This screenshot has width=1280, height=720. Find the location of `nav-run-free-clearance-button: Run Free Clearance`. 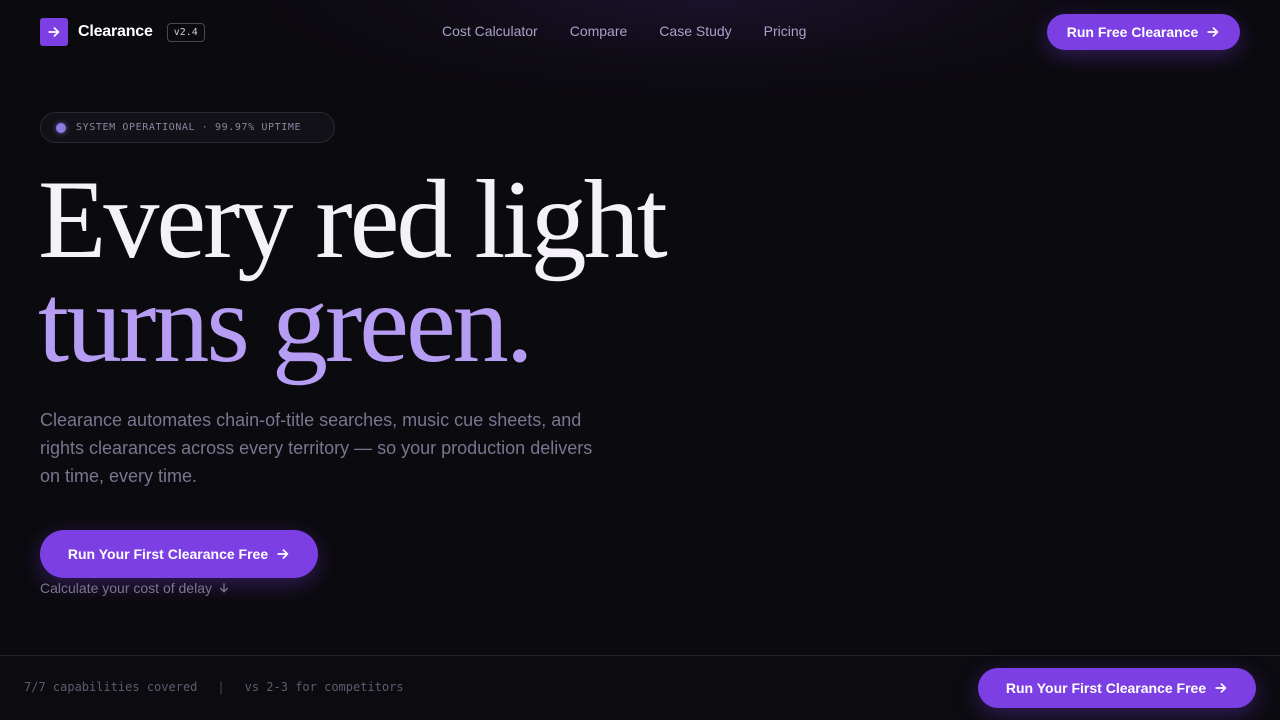

nav-run-free-clearance-button: Run Free Clearance is located at coordinates (1143, 32).